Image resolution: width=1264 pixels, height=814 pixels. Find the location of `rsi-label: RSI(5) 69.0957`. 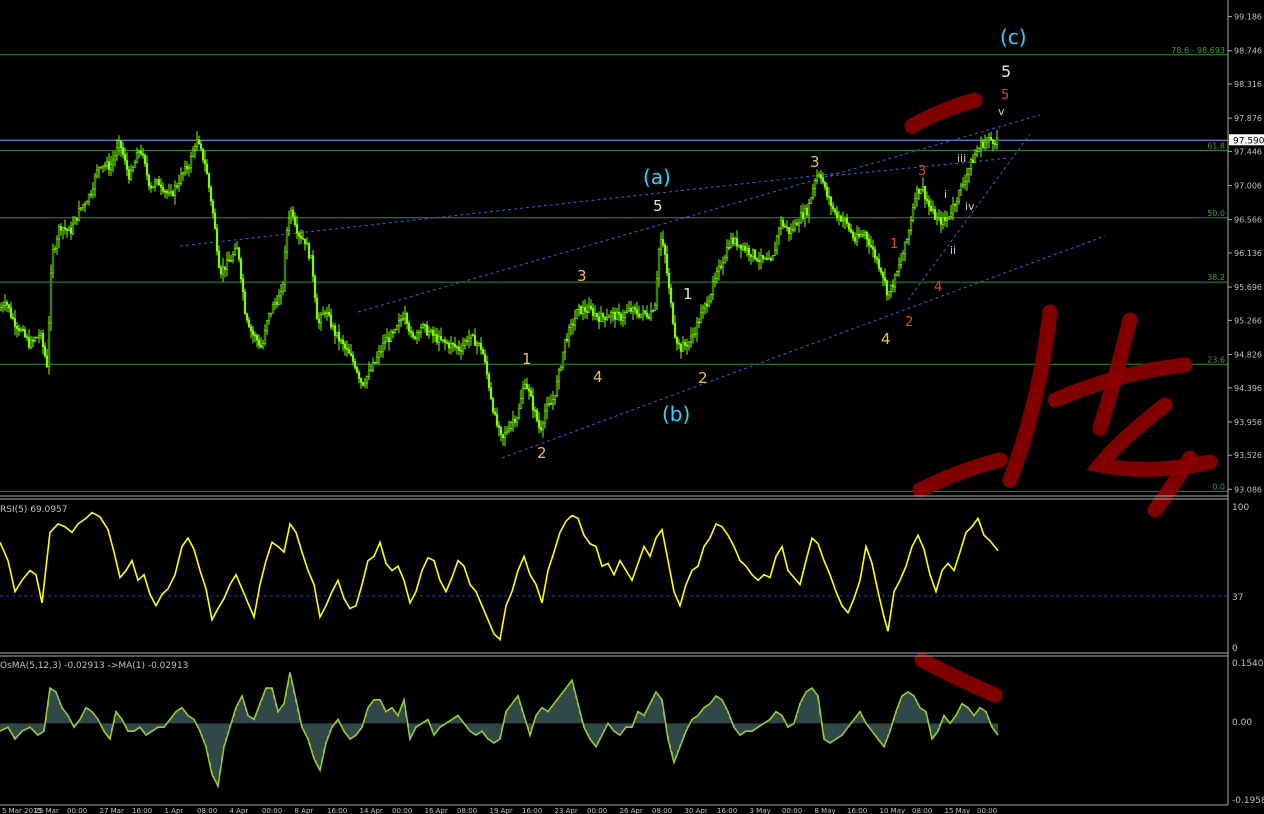

rsi-label: RSI(5) 69.0957 is located at coordinates (33, 510).